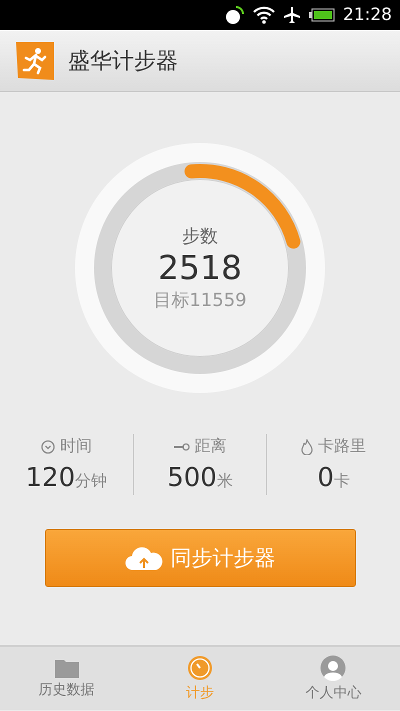 This screenshot has width=400, height=711. Describe the element at coordinates (200, 558) in the screenshot. I see `sync-button: 同步计步器` at that location.